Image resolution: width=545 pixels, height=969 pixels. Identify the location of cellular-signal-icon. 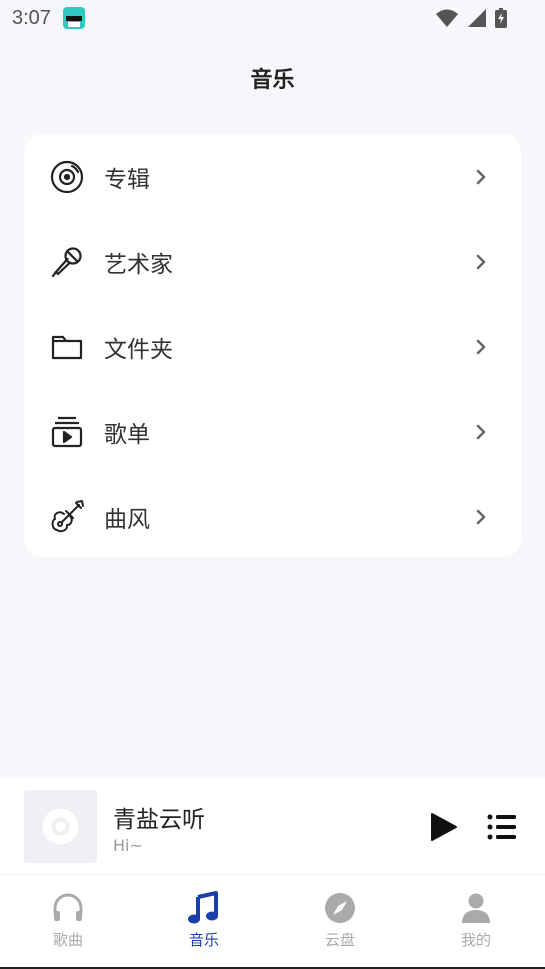
(477, 20).